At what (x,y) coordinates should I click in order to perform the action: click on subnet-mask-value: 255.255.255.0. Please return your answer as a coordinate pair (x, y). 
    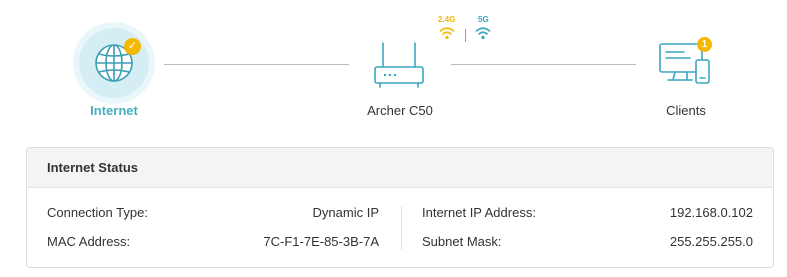
    Looking at the image, I should click on (711, 241).